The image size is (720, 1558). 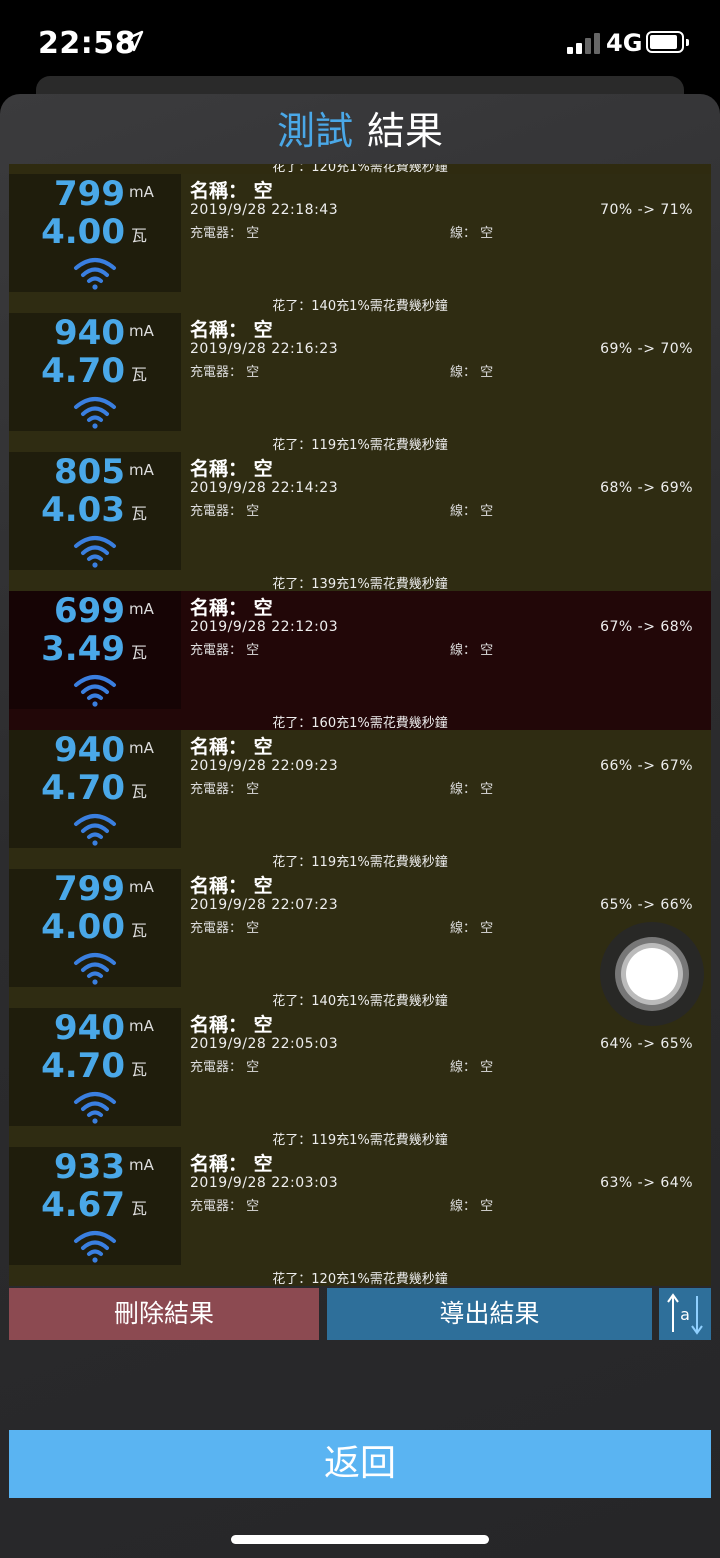 I want to click on result-timestamp: 2019/9/28 22:18:43, so click(x=264, y=210).